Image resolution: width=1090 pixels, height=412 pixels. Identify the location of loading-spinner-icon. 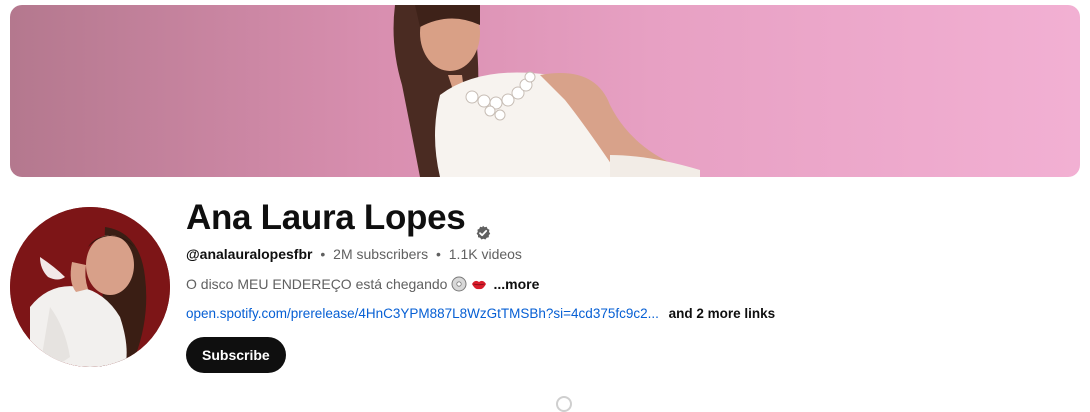
(564, 404).